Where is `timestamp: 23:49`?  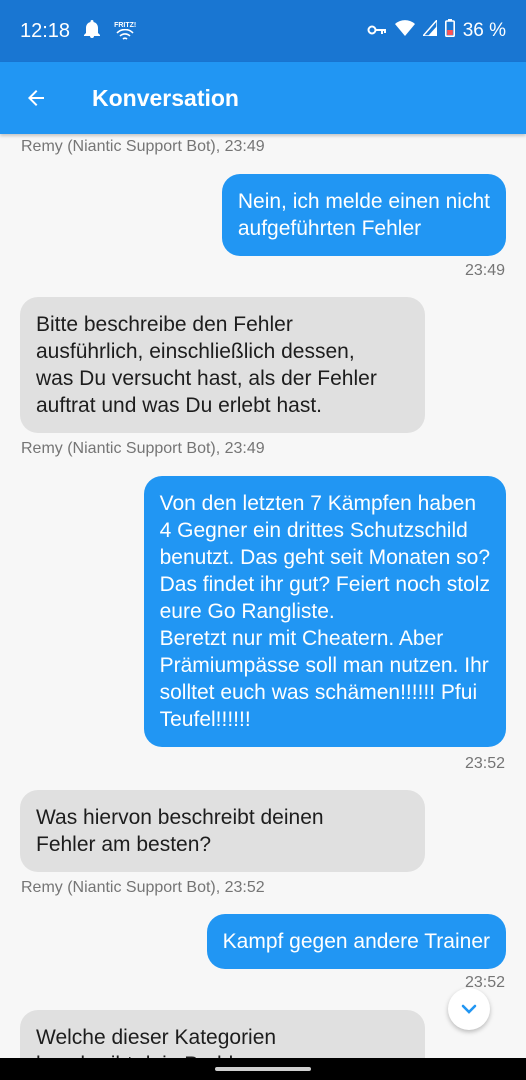 timestamp: 23:49 is located at coordinates (484, 270).